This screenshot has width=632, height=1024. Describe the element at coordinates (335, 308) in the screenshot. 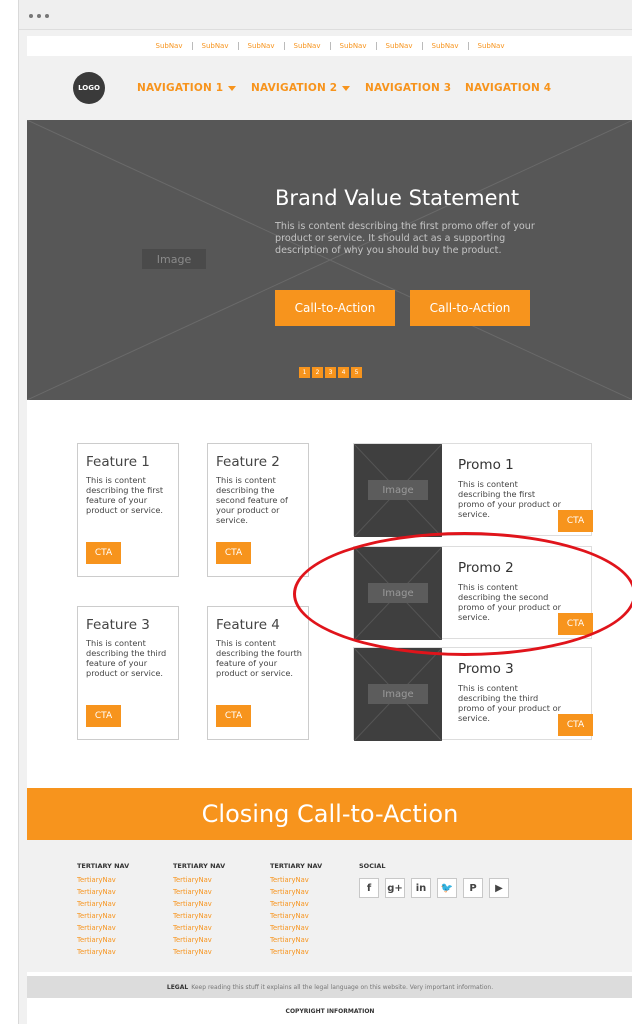

I see `hero-cta-button-1: Call-to-Action` at that location.